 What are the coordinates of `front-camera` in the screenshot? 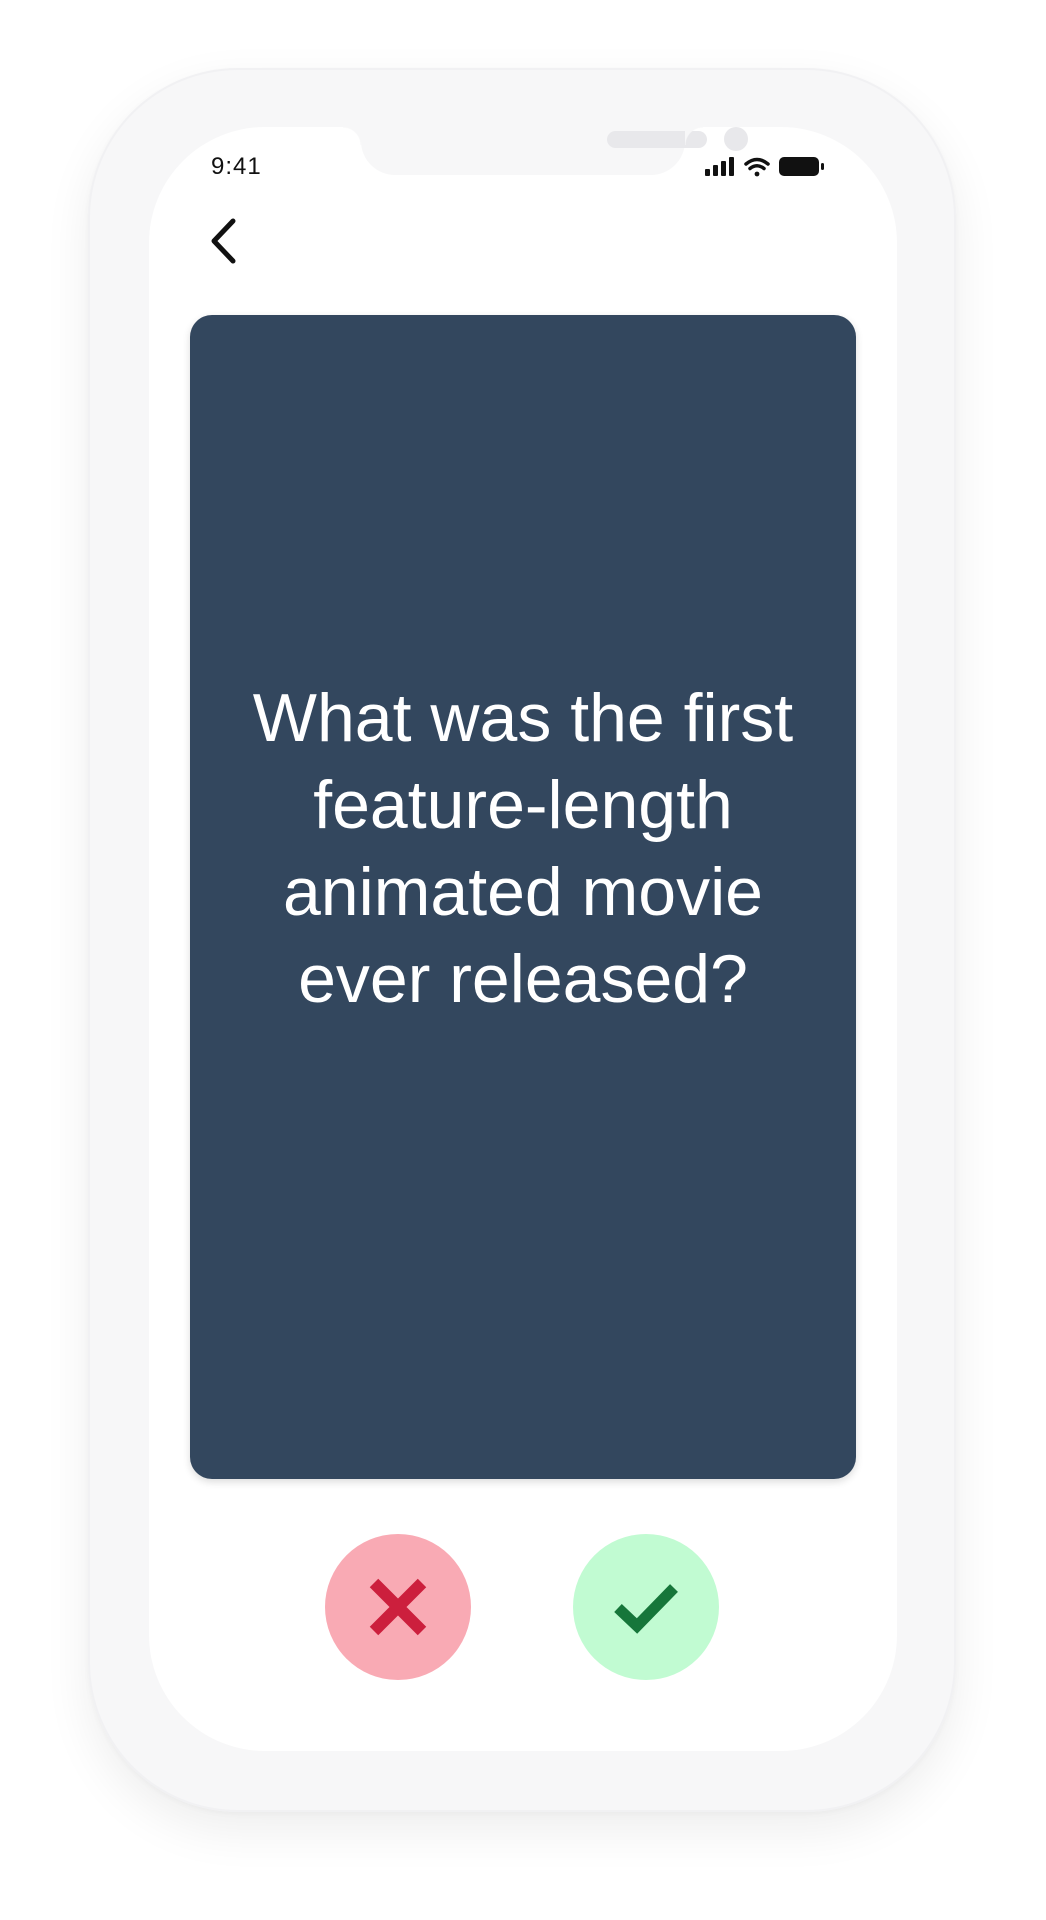 It's located at (736, 139).